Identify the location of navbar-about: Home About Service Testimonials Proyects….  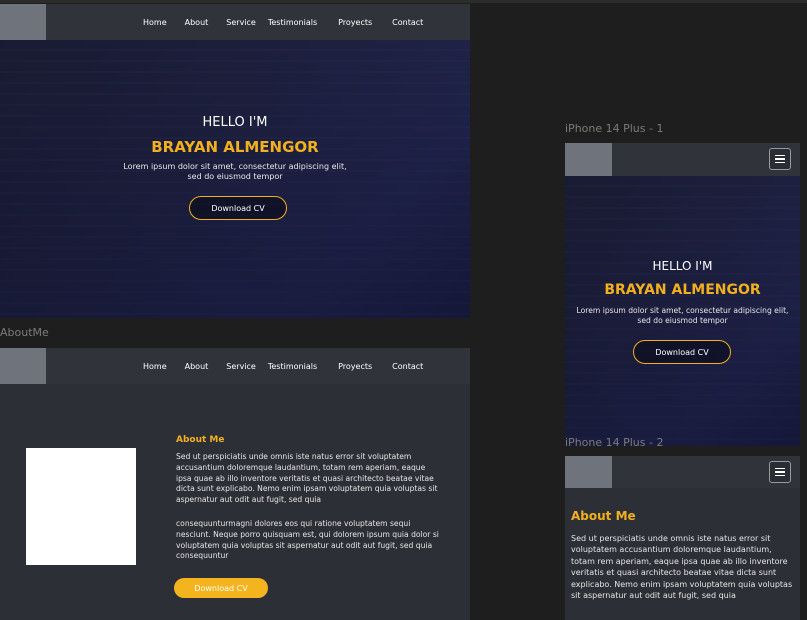
(235, 366).